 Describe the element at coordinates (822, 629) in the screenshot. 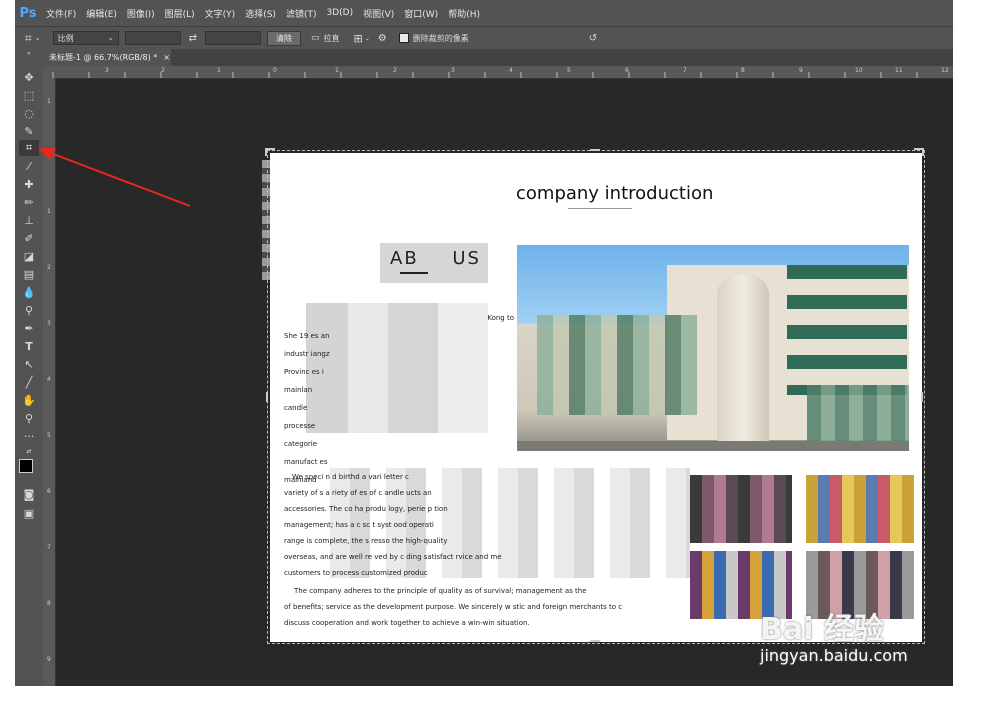

I see `watermark-brand: Bai 经验` at that location.